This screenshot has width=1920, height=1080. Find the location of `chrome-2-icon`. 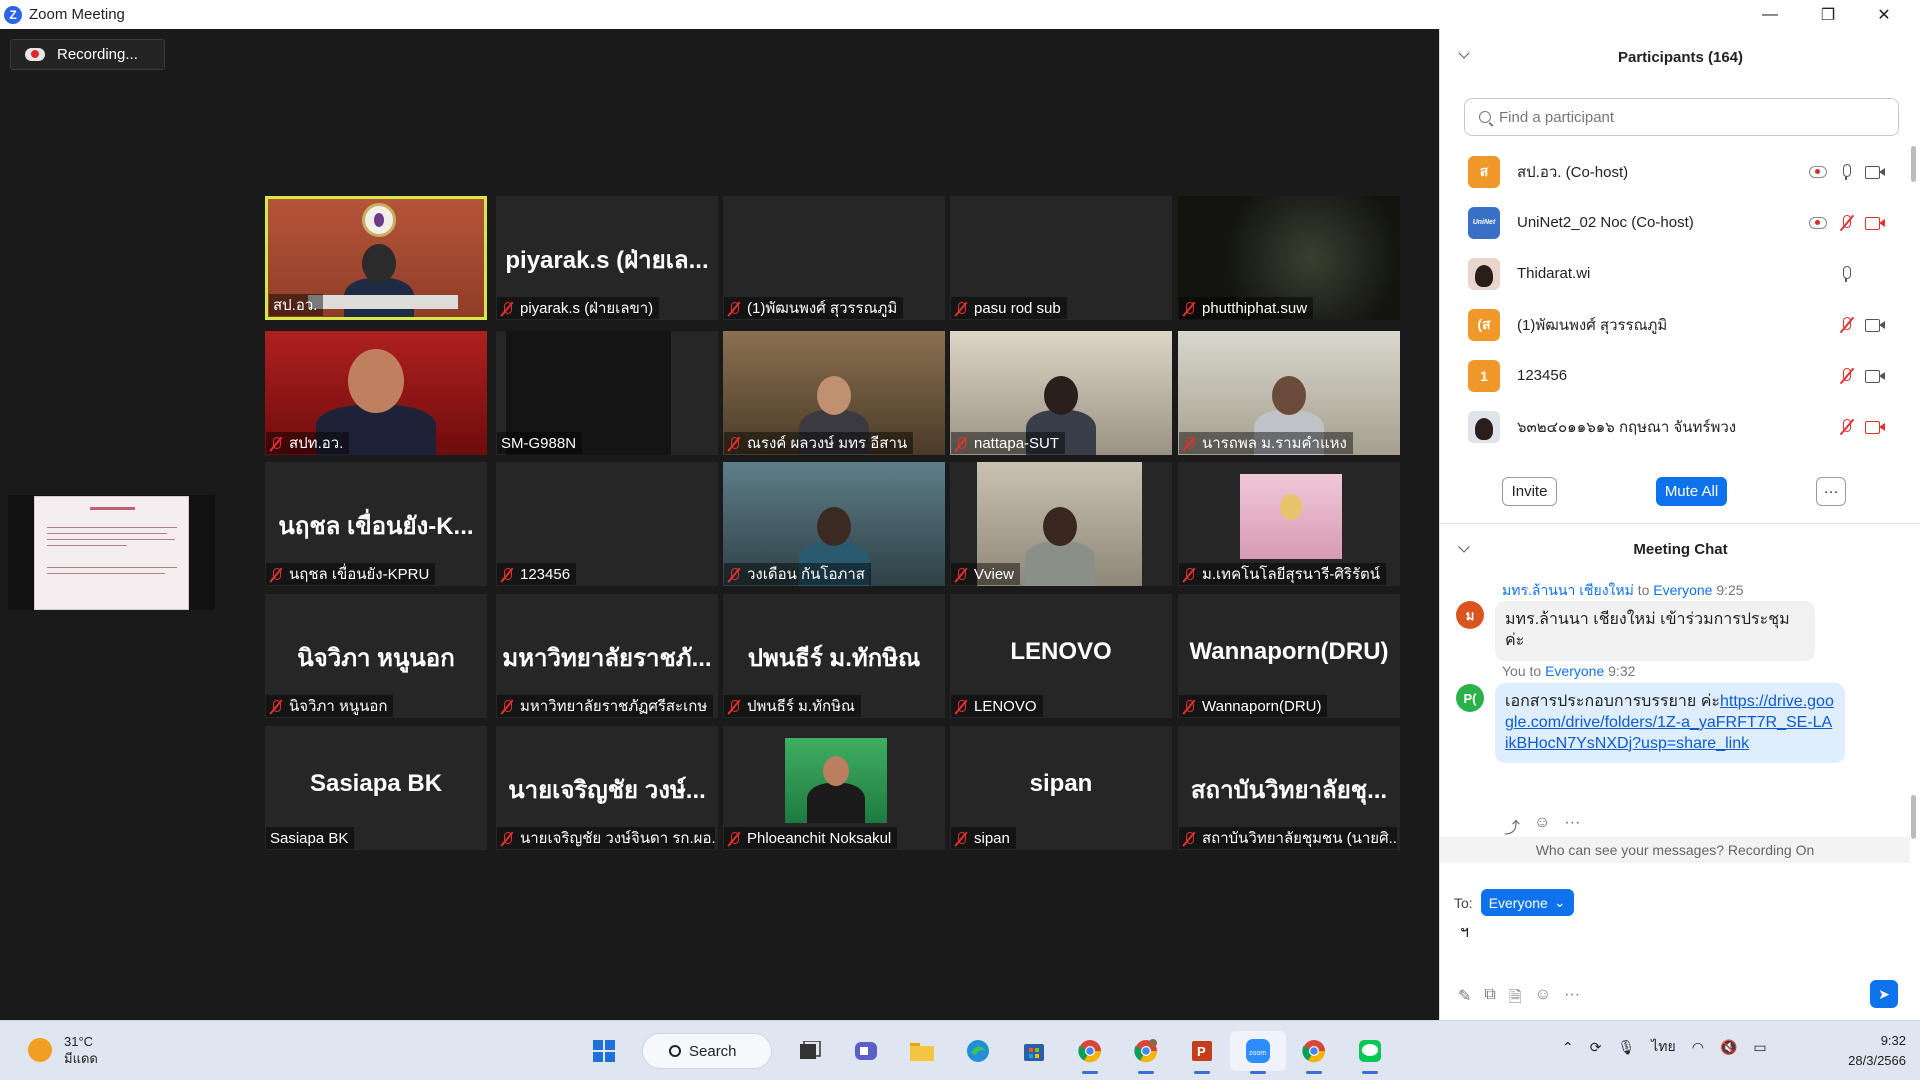

chrome-2-icon is located at coordinates (1314, 1052).